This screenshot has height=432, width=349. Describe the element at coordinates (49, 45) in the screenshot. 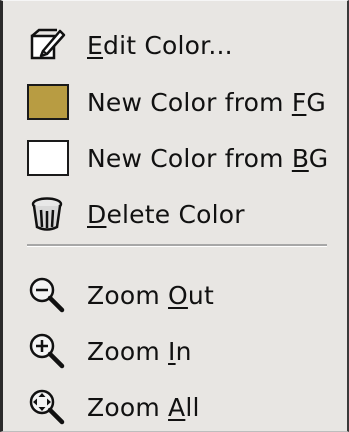

I see `edit-pen-icon` at that location.